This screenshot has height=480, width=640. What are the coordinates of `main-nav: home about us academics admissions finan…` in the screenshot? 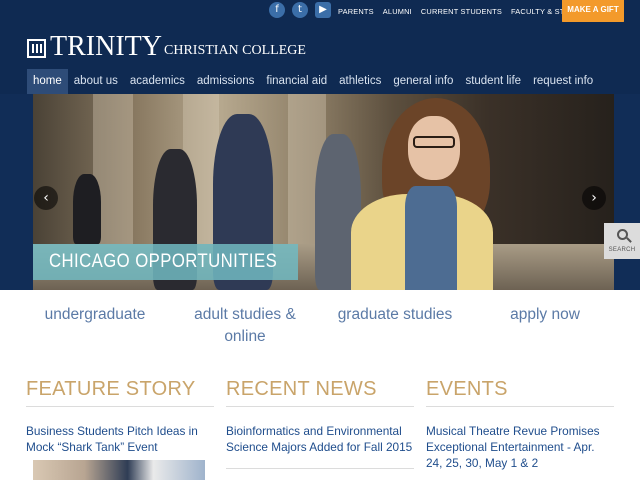 It's located at (313, 81).